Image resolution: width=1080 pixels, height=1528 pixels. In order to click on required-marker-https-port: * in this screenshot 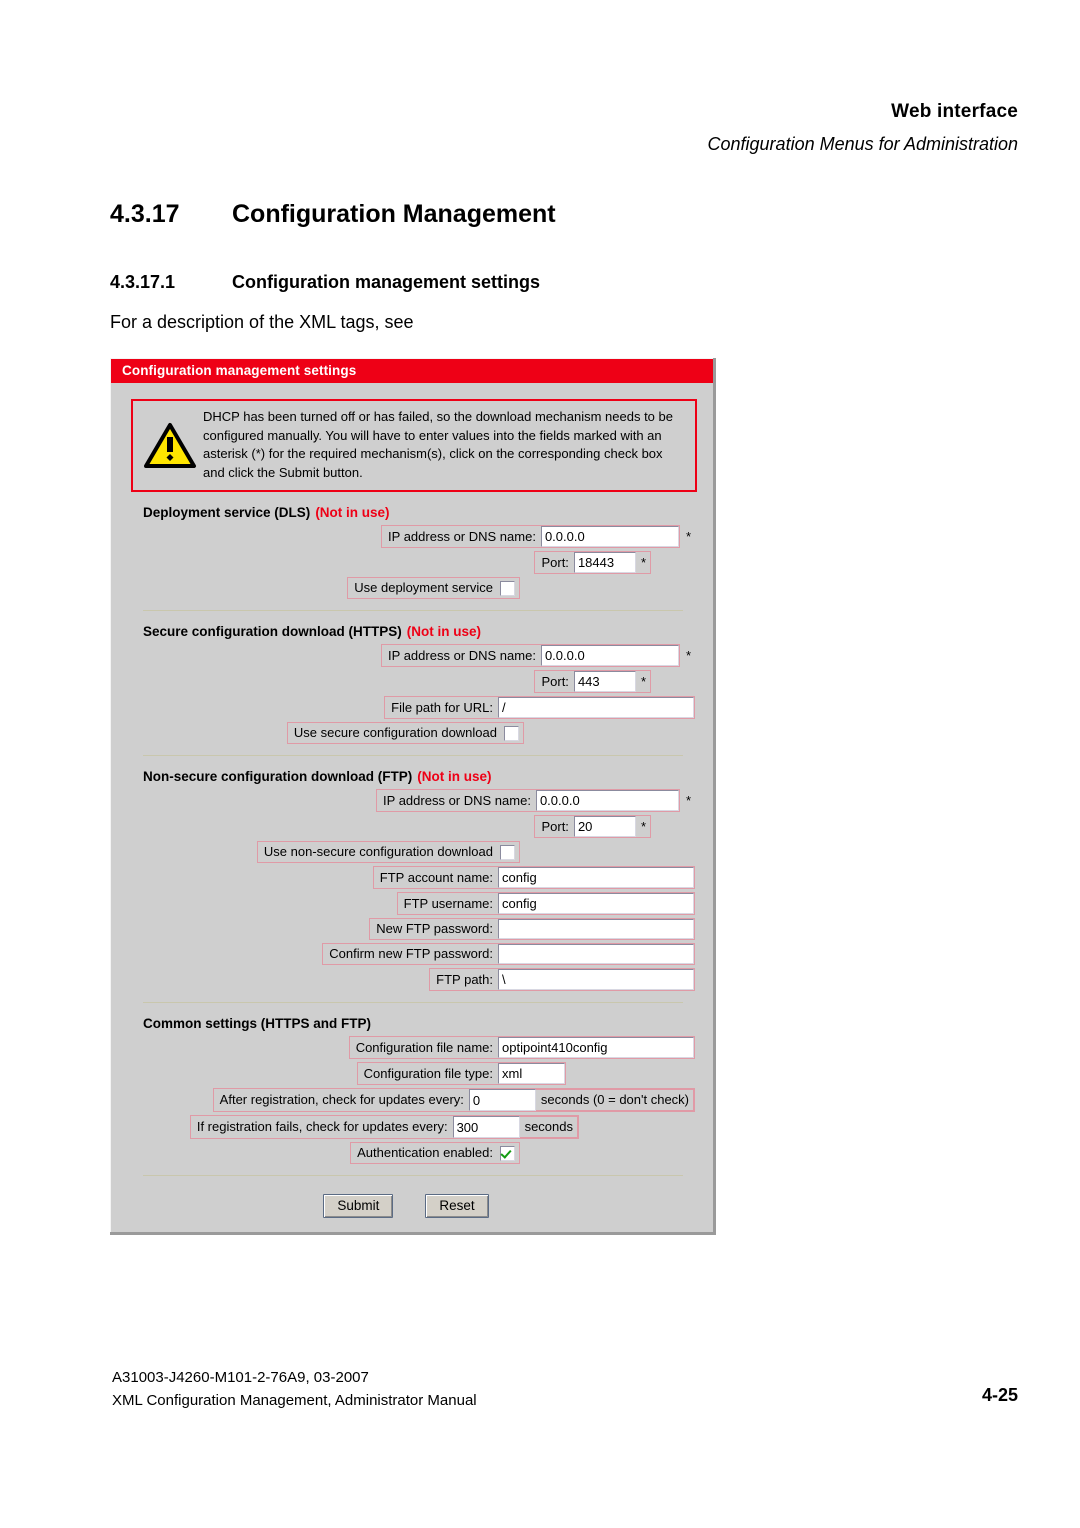, I will do `click(643, 682)`.